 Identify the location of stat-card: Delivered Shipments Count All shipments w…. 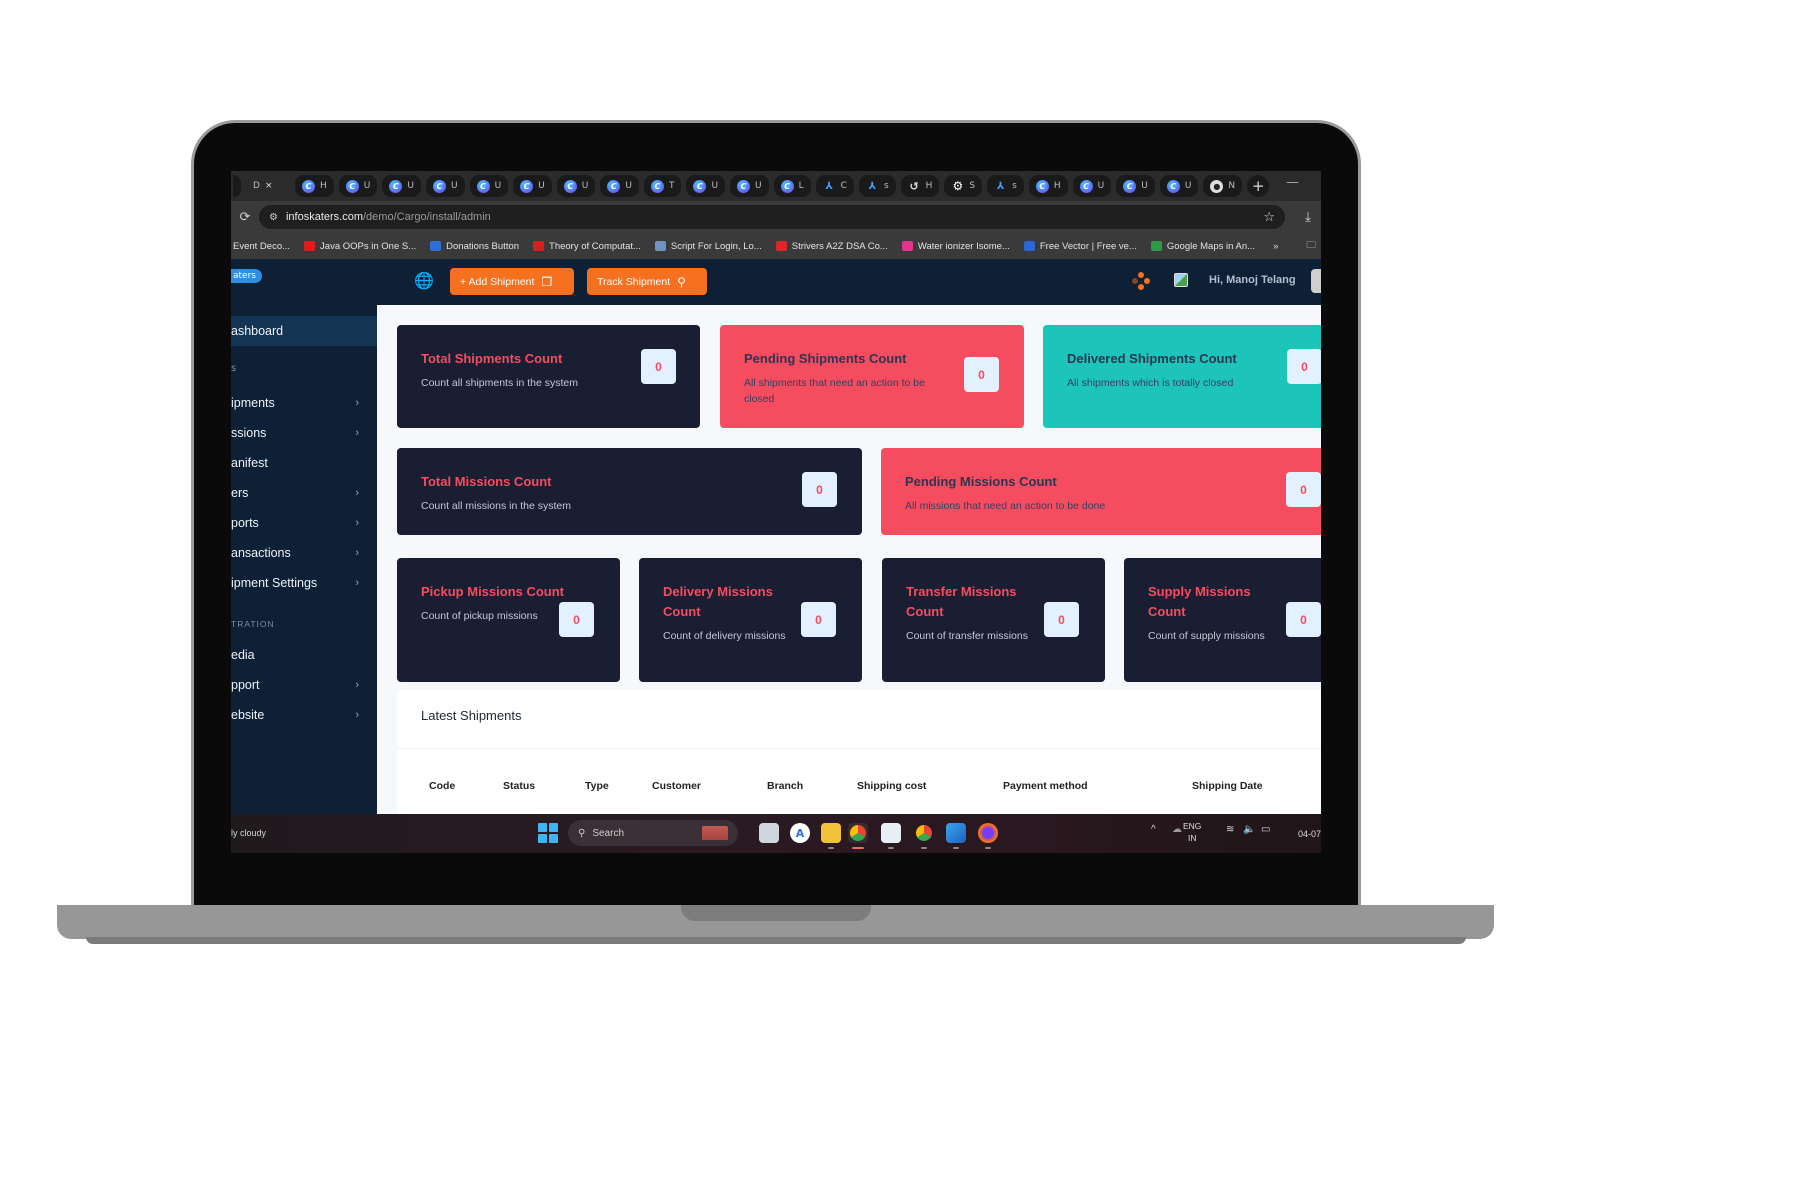
(1182, 376).